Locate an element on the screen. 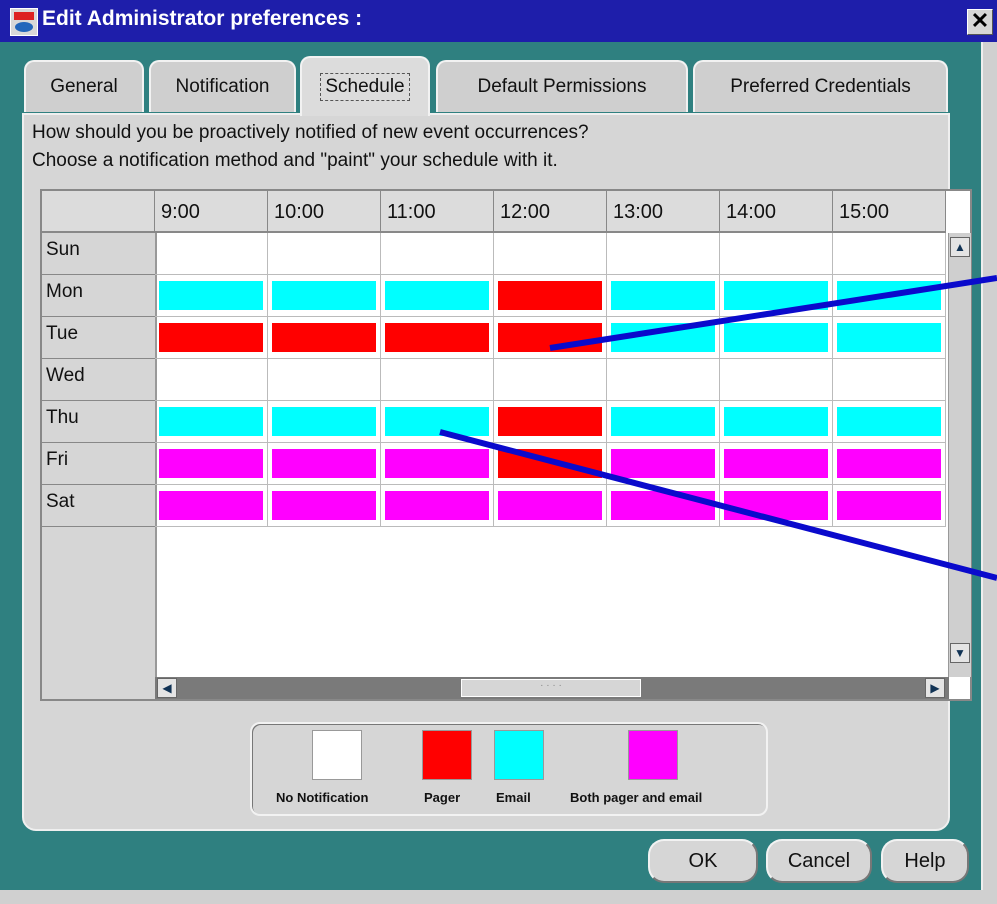  tab-label: Schedule is located at coordinates (365, 87).